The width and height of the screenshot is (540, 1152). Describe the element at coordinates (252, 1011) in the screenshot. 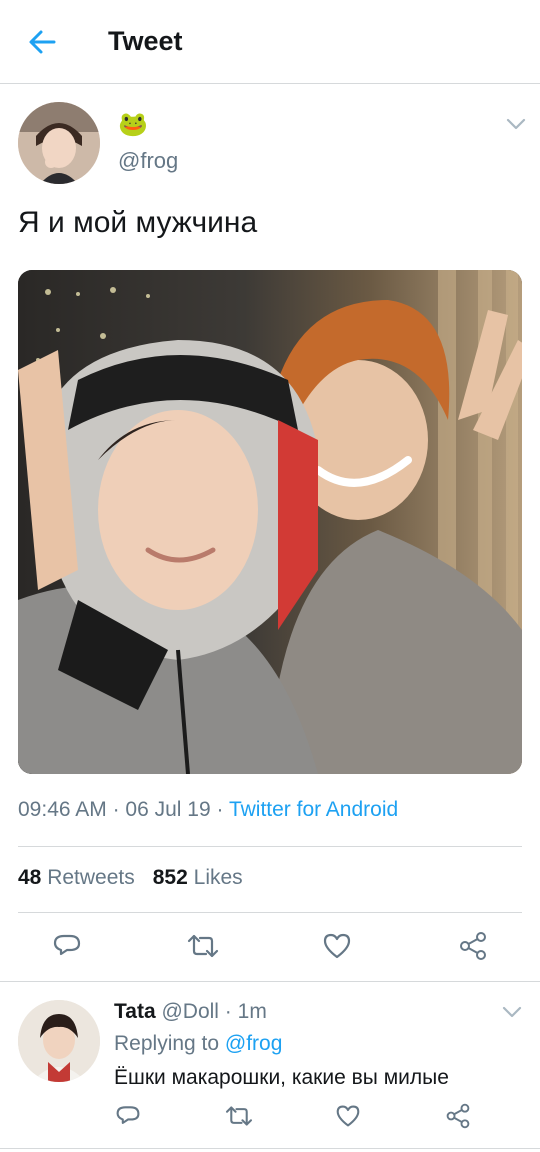

I see `reply-time: 1m` at that location.